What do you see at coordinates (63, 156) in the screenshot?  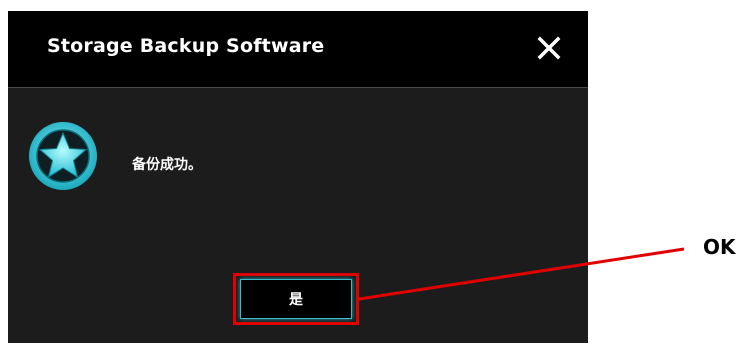 I see `star-icon` at bounding box center [63, 156].